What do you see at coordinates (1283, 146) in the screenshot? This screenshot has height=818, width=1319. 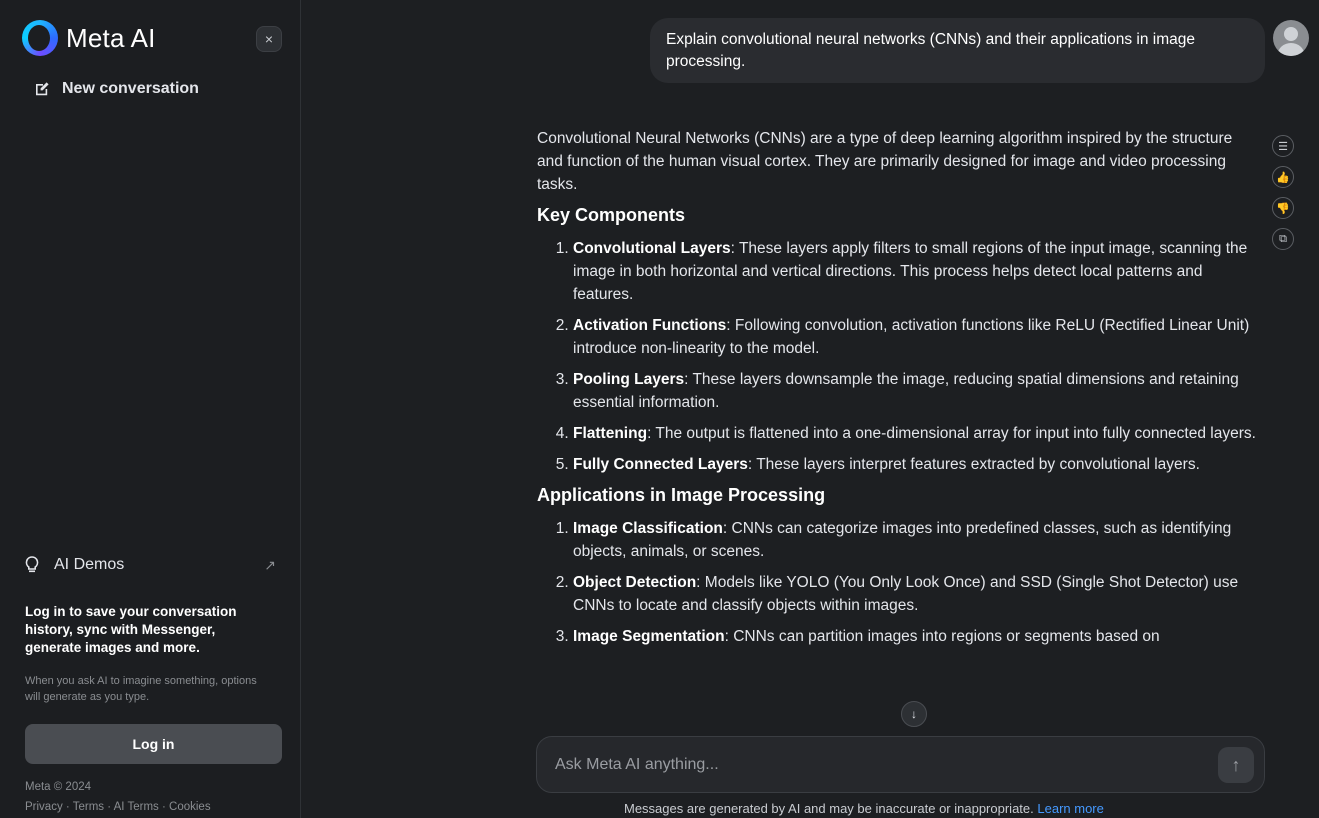 I see `tune-icon: ☰` at bounding box center [1283, 146].